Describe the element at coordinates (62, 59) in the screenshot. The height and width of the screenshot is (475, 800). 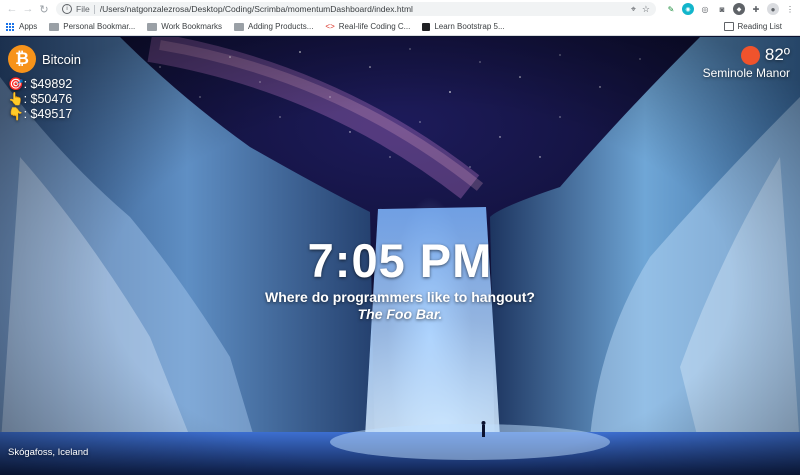
I see `crypto-name: Bitcoin` at that location.